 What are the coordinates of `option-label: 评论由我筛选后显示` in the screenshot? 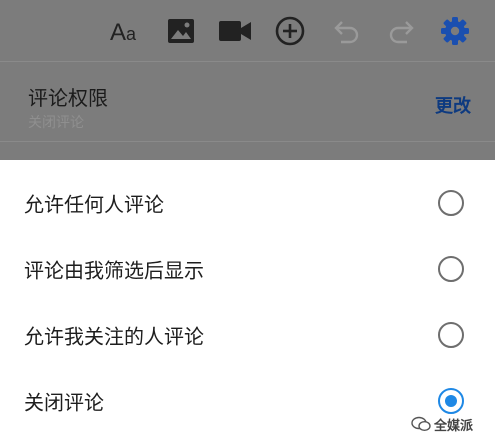 It's located at (114, 270).